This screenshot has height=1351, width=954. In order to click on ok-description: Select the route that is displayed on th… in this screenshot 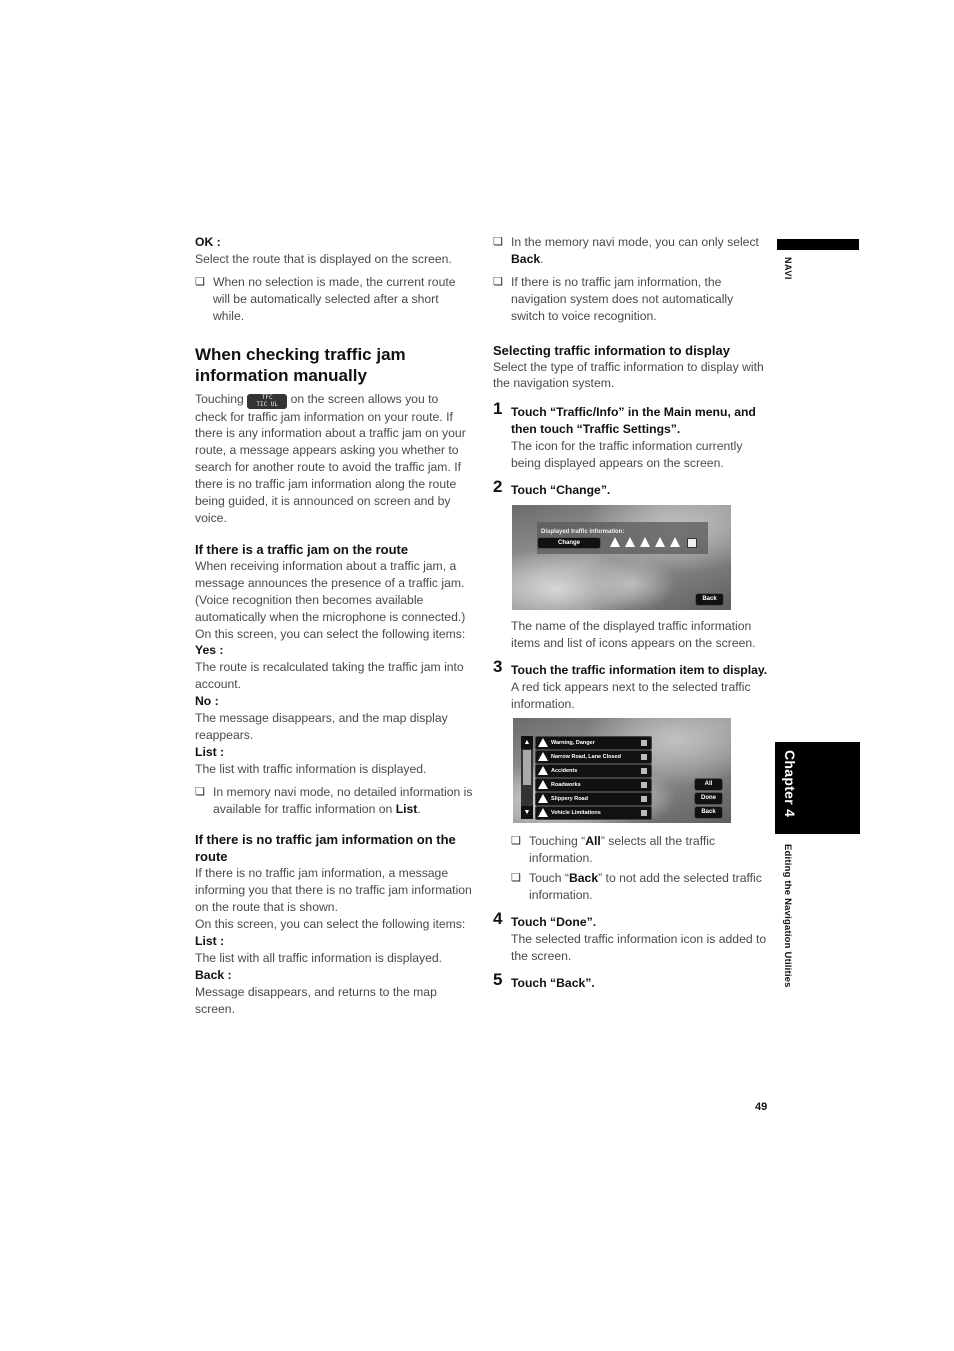, I will do `click(323, 258)`.